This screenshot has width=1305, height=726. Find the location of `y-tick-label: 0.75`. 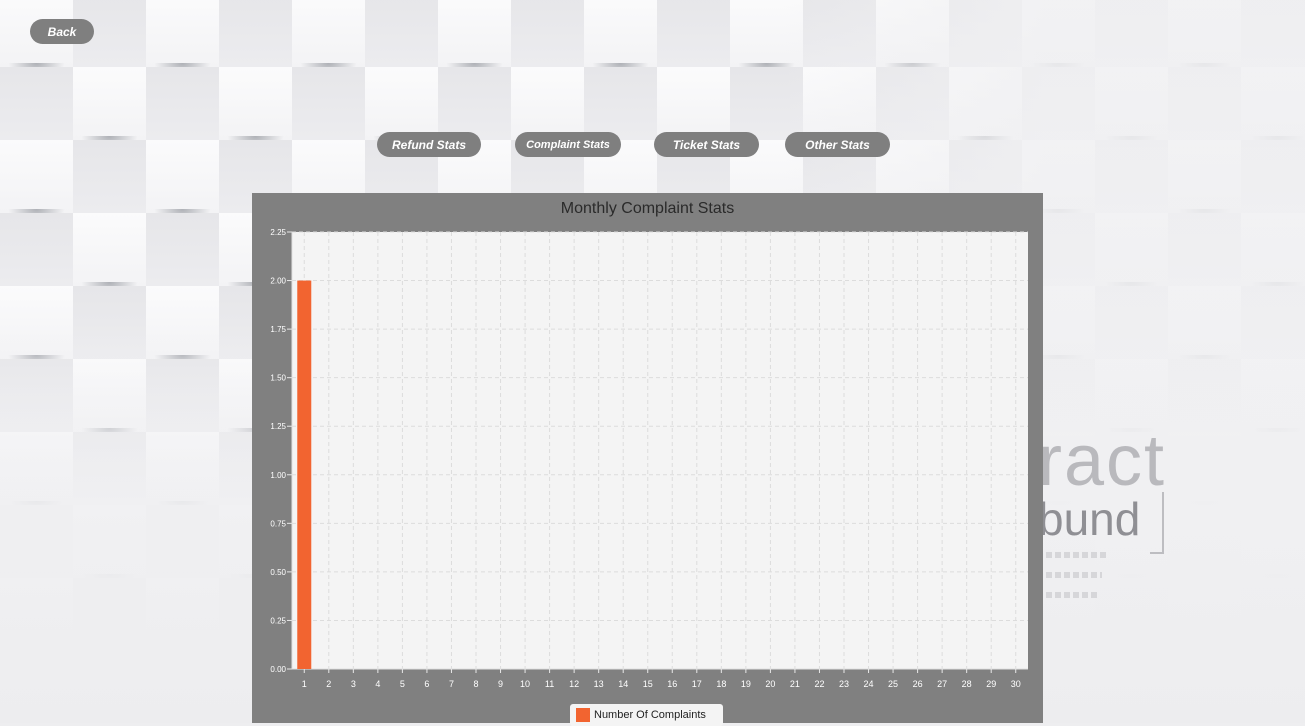

y-tick-label: 0.75 is located at coordinates (278, 523).